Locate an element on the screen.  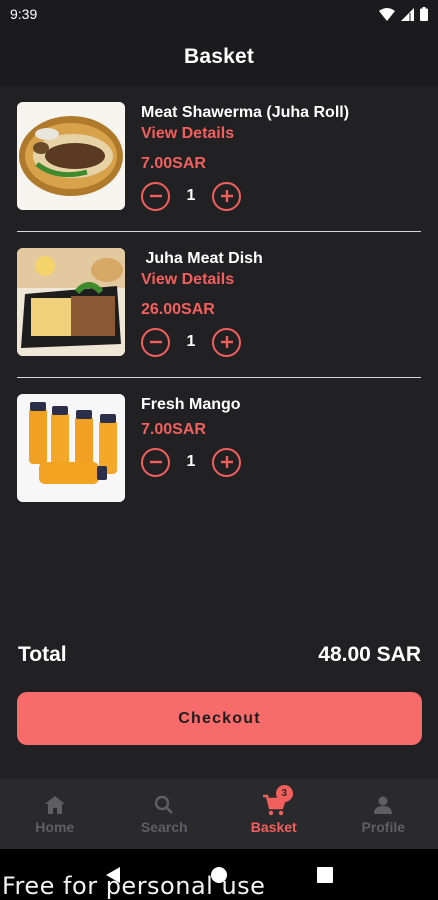
cart-icon: 3 is located at coordinates (277, 801).